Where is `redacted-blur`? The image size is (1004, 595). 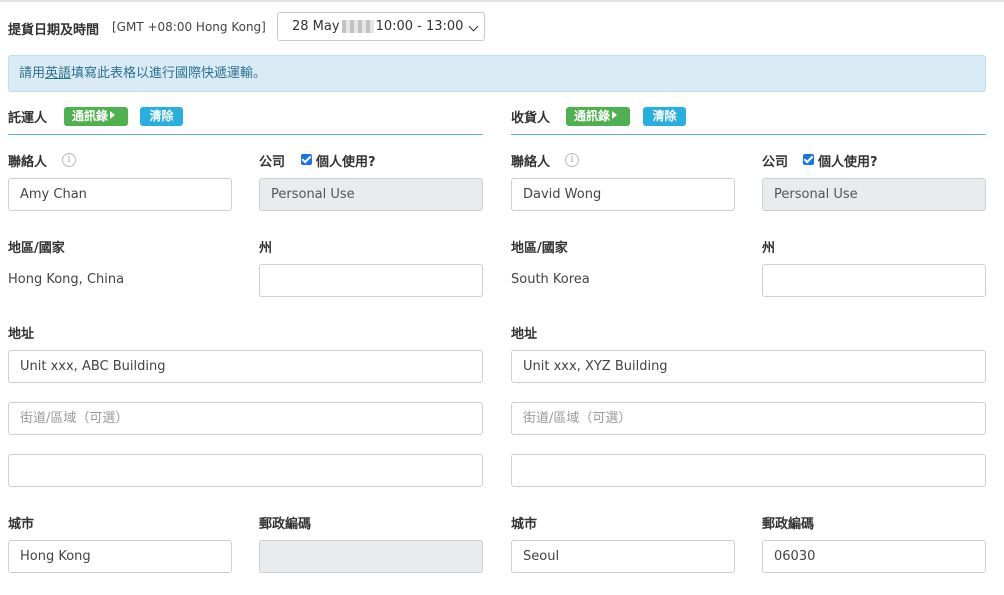
redacted-blur is located at coordinates (357, 26).